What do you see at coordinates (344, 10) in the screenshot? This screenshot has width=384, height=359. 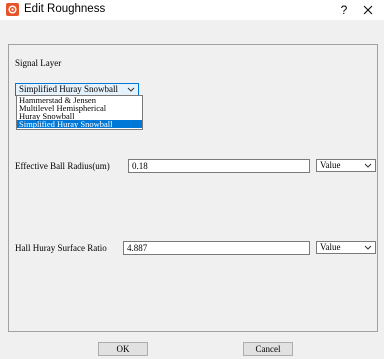 I see `help-button: ?` at bounding box center [344, 10].